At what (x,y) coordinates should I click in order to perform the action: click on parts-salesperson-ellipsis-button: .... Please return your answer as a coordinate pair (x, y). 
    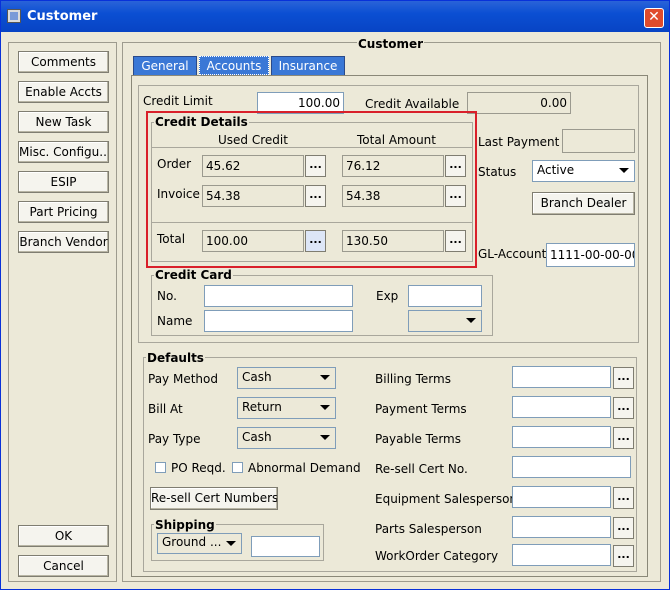
    Looking at the image, I should click on (623, 528).